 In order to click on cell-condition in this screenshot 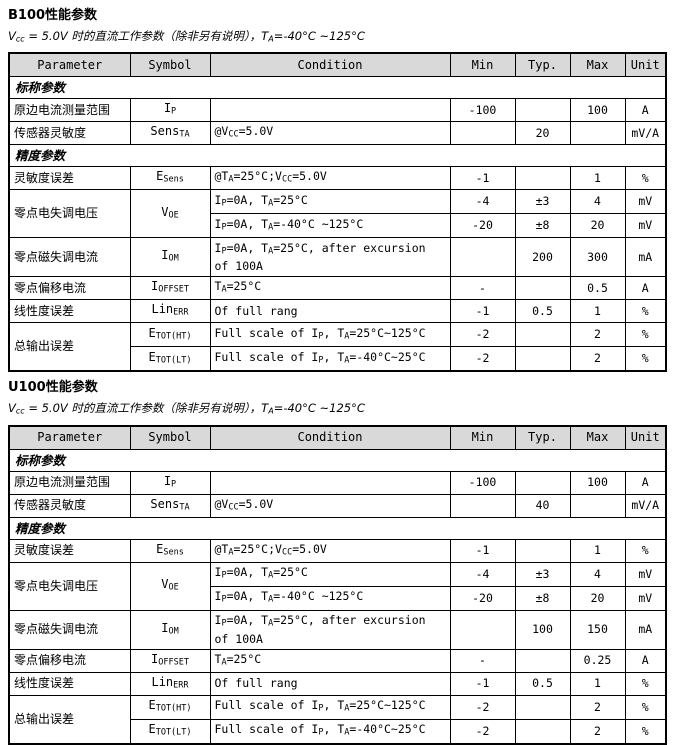, I will do `click(330, 482)`.